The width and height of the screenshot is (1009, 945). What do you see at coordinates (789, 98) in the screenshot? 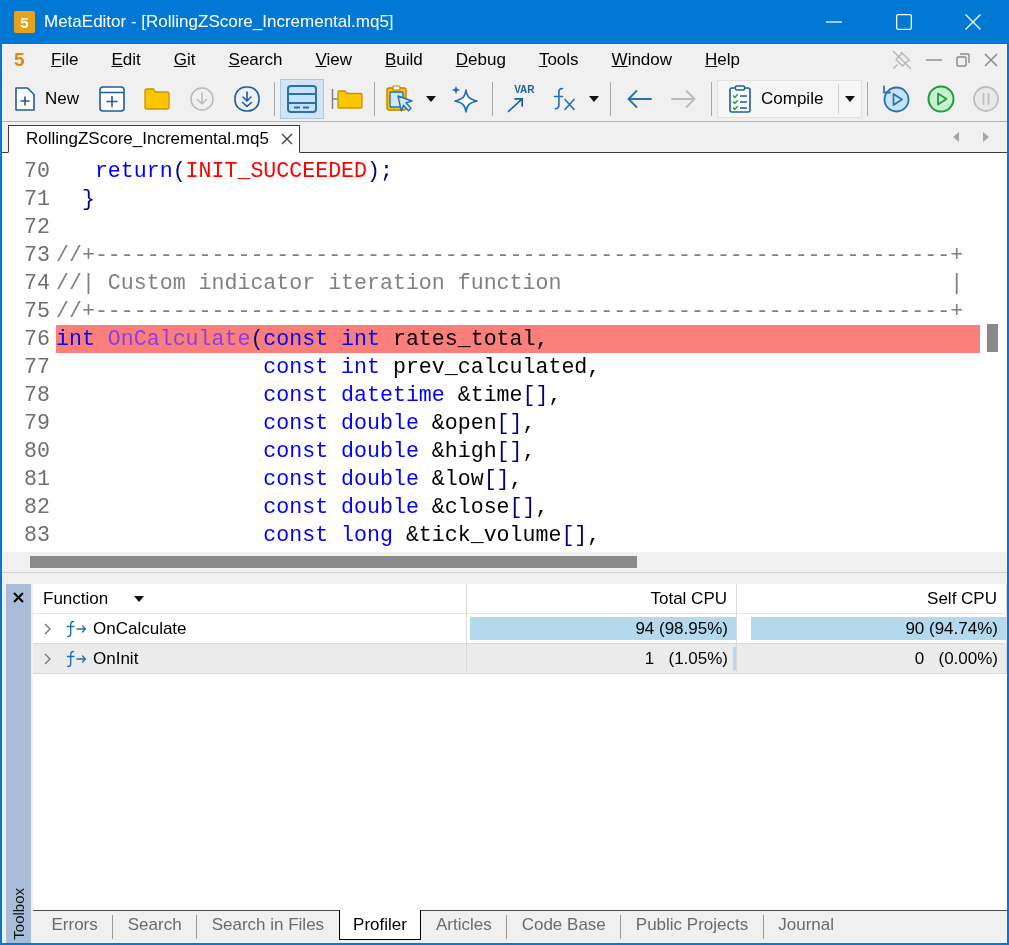
I see `compile-button: Compile` at bounding box center [789, 98].